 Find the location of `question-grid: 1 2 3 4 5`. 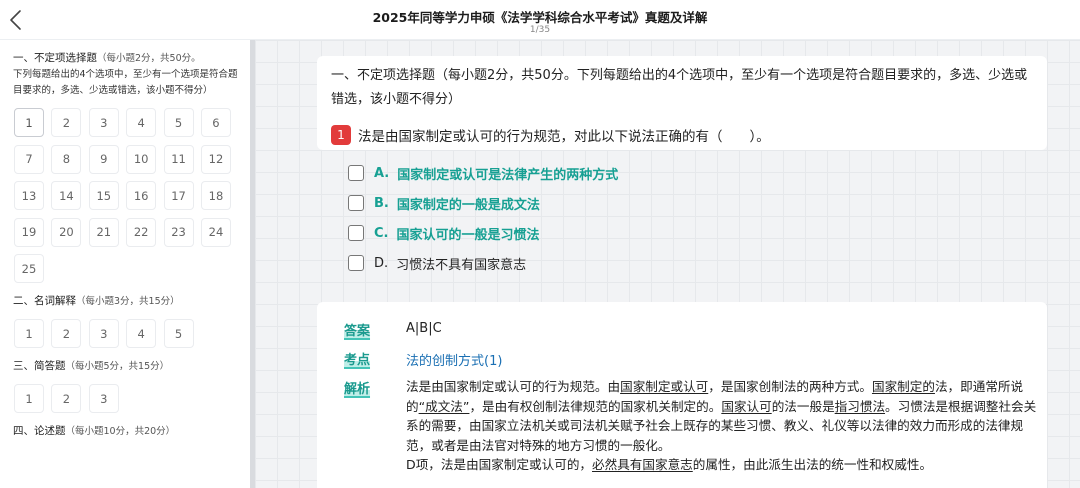

question-grid: 1 2 3 4 5 is located at coordinates (132, 333).